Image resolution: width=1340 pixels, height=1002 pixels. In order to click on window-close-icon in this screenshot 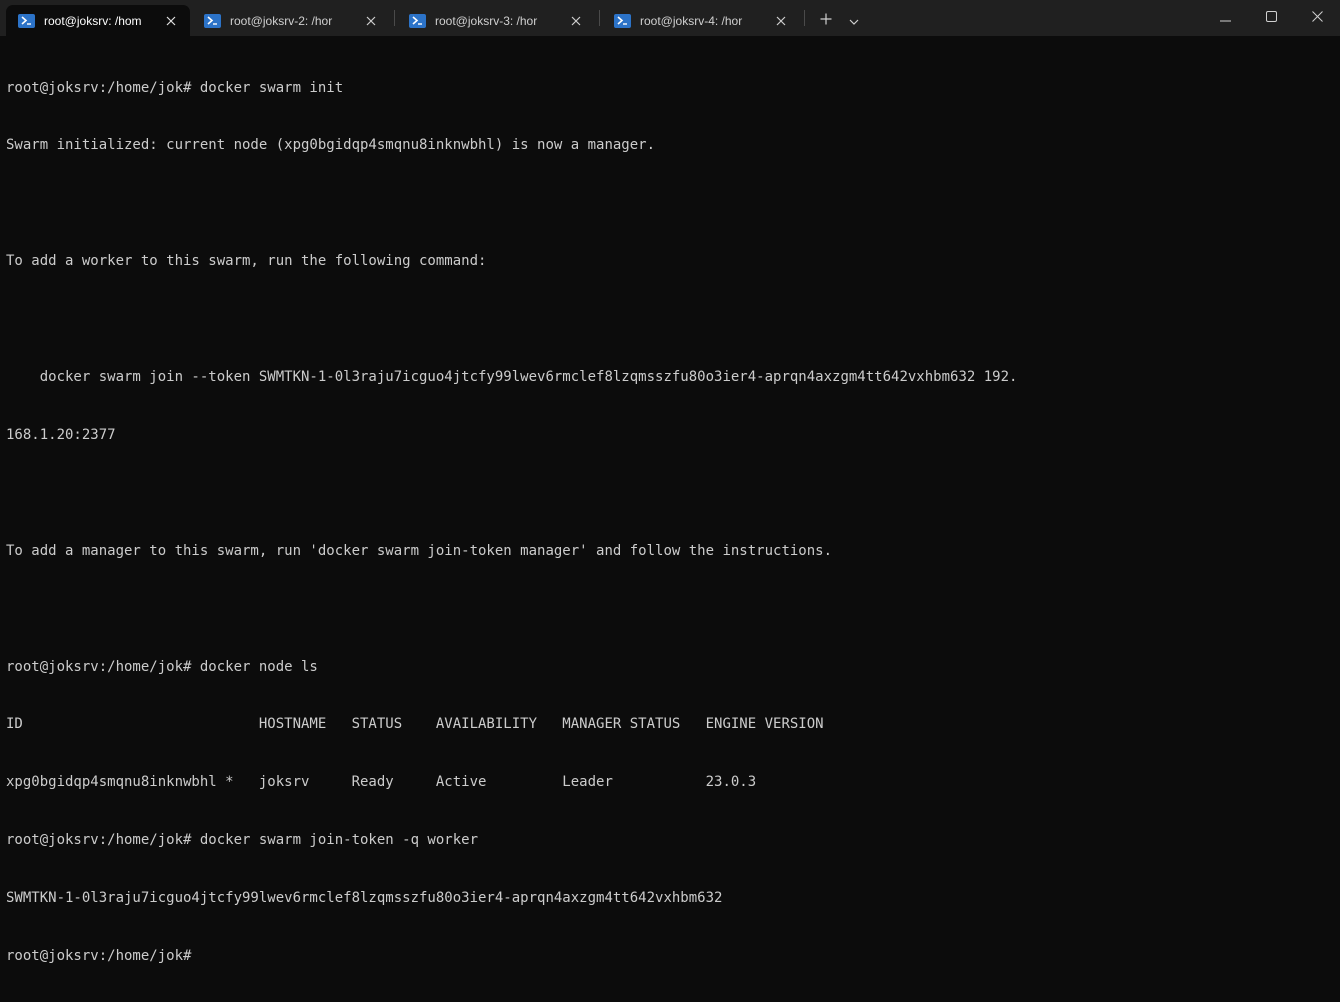, I will do `click(1317, 18)`.